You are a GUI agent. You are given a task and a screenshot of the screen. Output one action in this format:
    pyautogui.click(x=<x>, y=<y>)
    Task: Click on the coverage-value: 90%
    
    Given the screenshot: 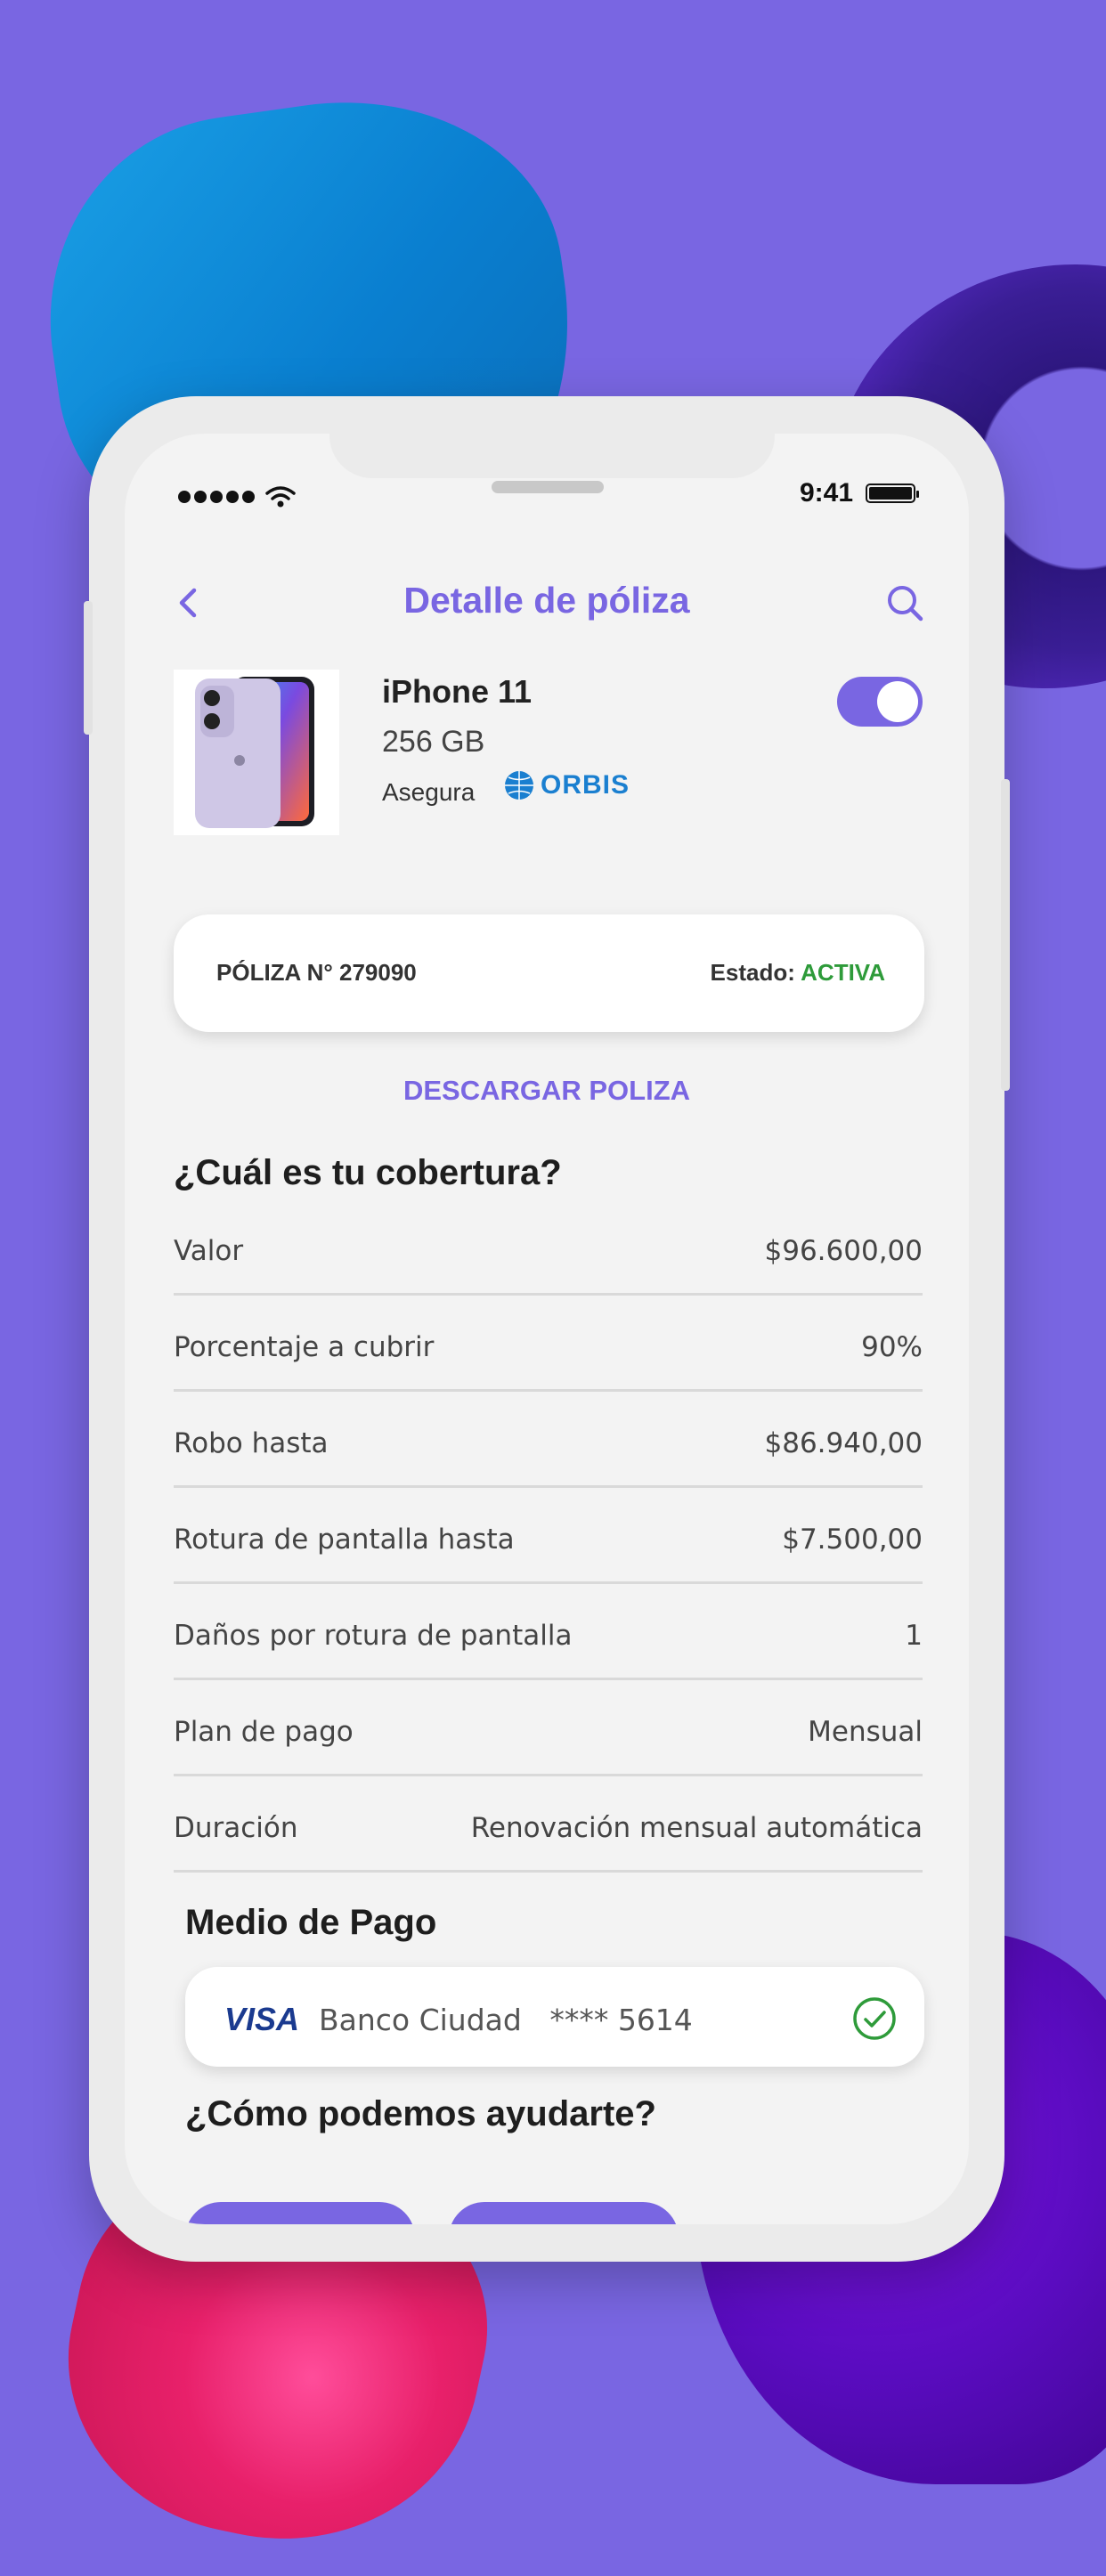 What is the action you would take?
    pyautogui.click(x=892, y=1346)
    